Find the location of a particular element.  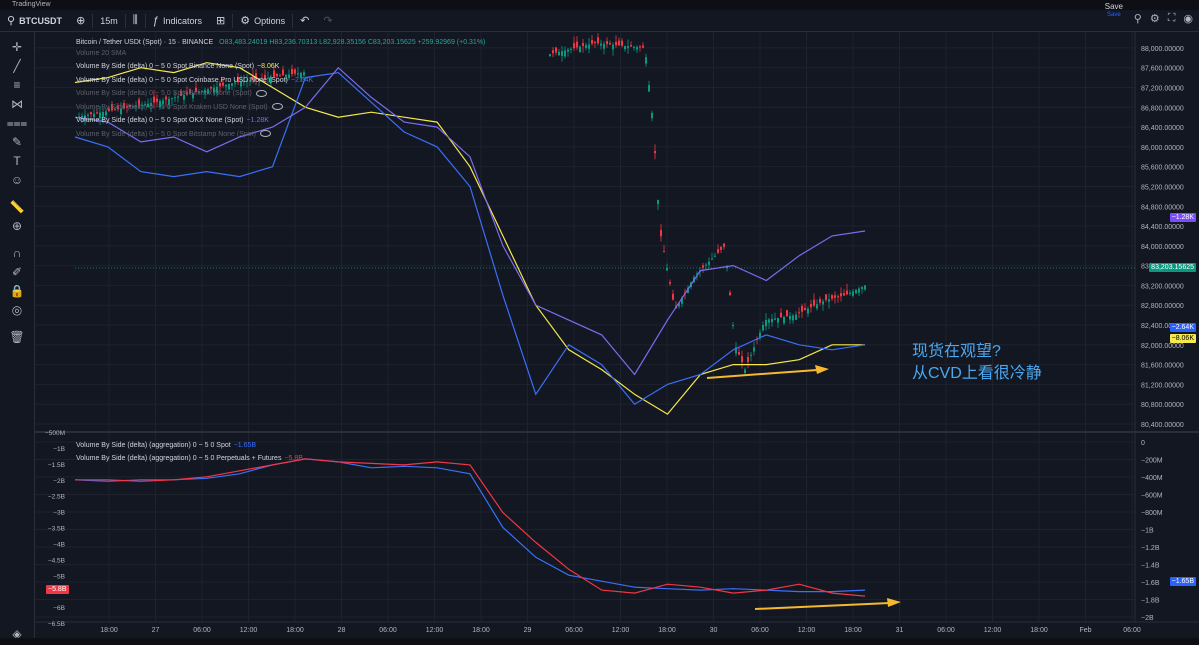

trash-icon: 🗑 is located at coordinates (17, 337).